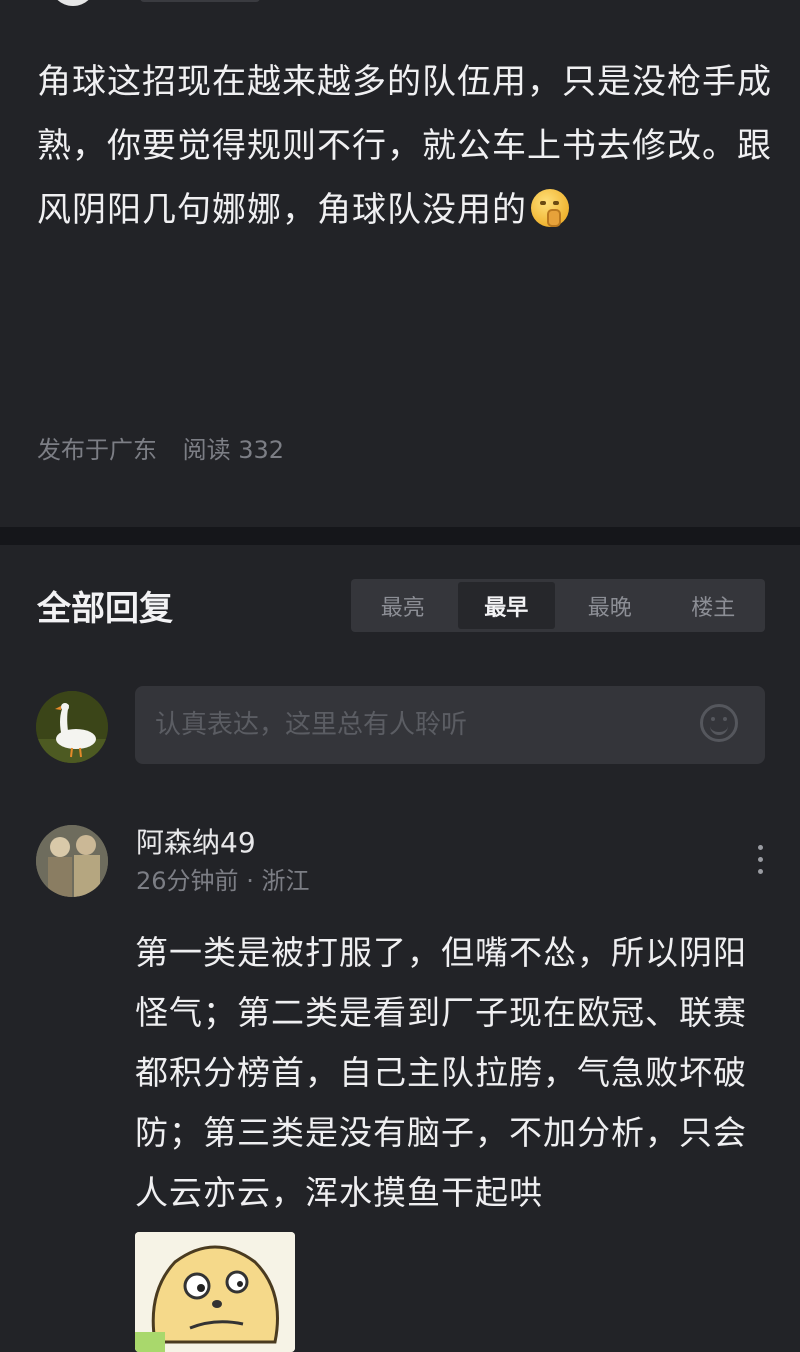 The width and height of the screenshot is (800, 1352). I want to click on reply-input, so click(450, 725).